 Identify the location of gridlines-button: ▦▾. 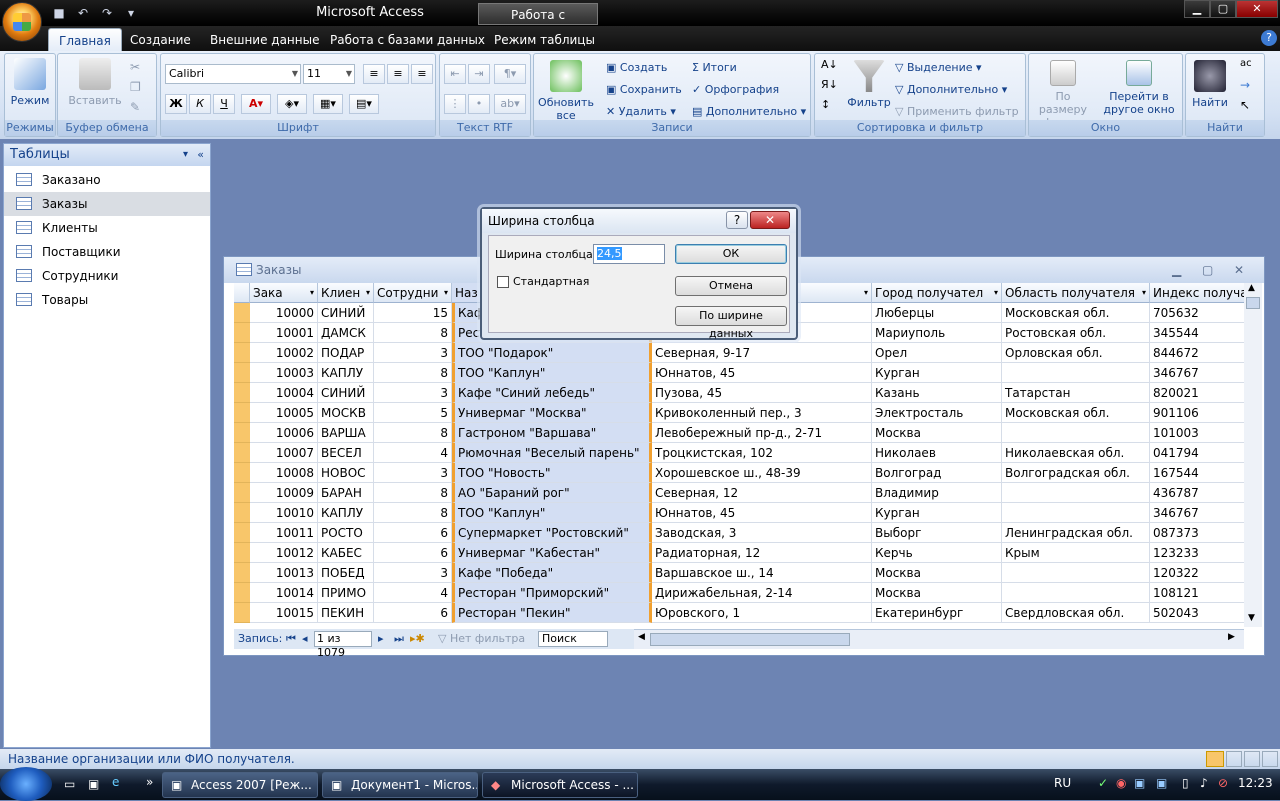
(328, 104).